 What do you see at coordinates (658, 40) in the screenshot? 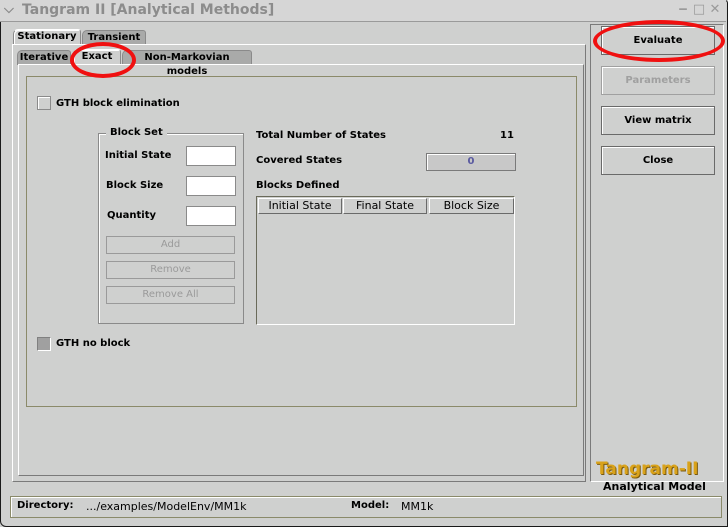
I see `evaluate-button: Evaluate` at bounding box center [658, 40].